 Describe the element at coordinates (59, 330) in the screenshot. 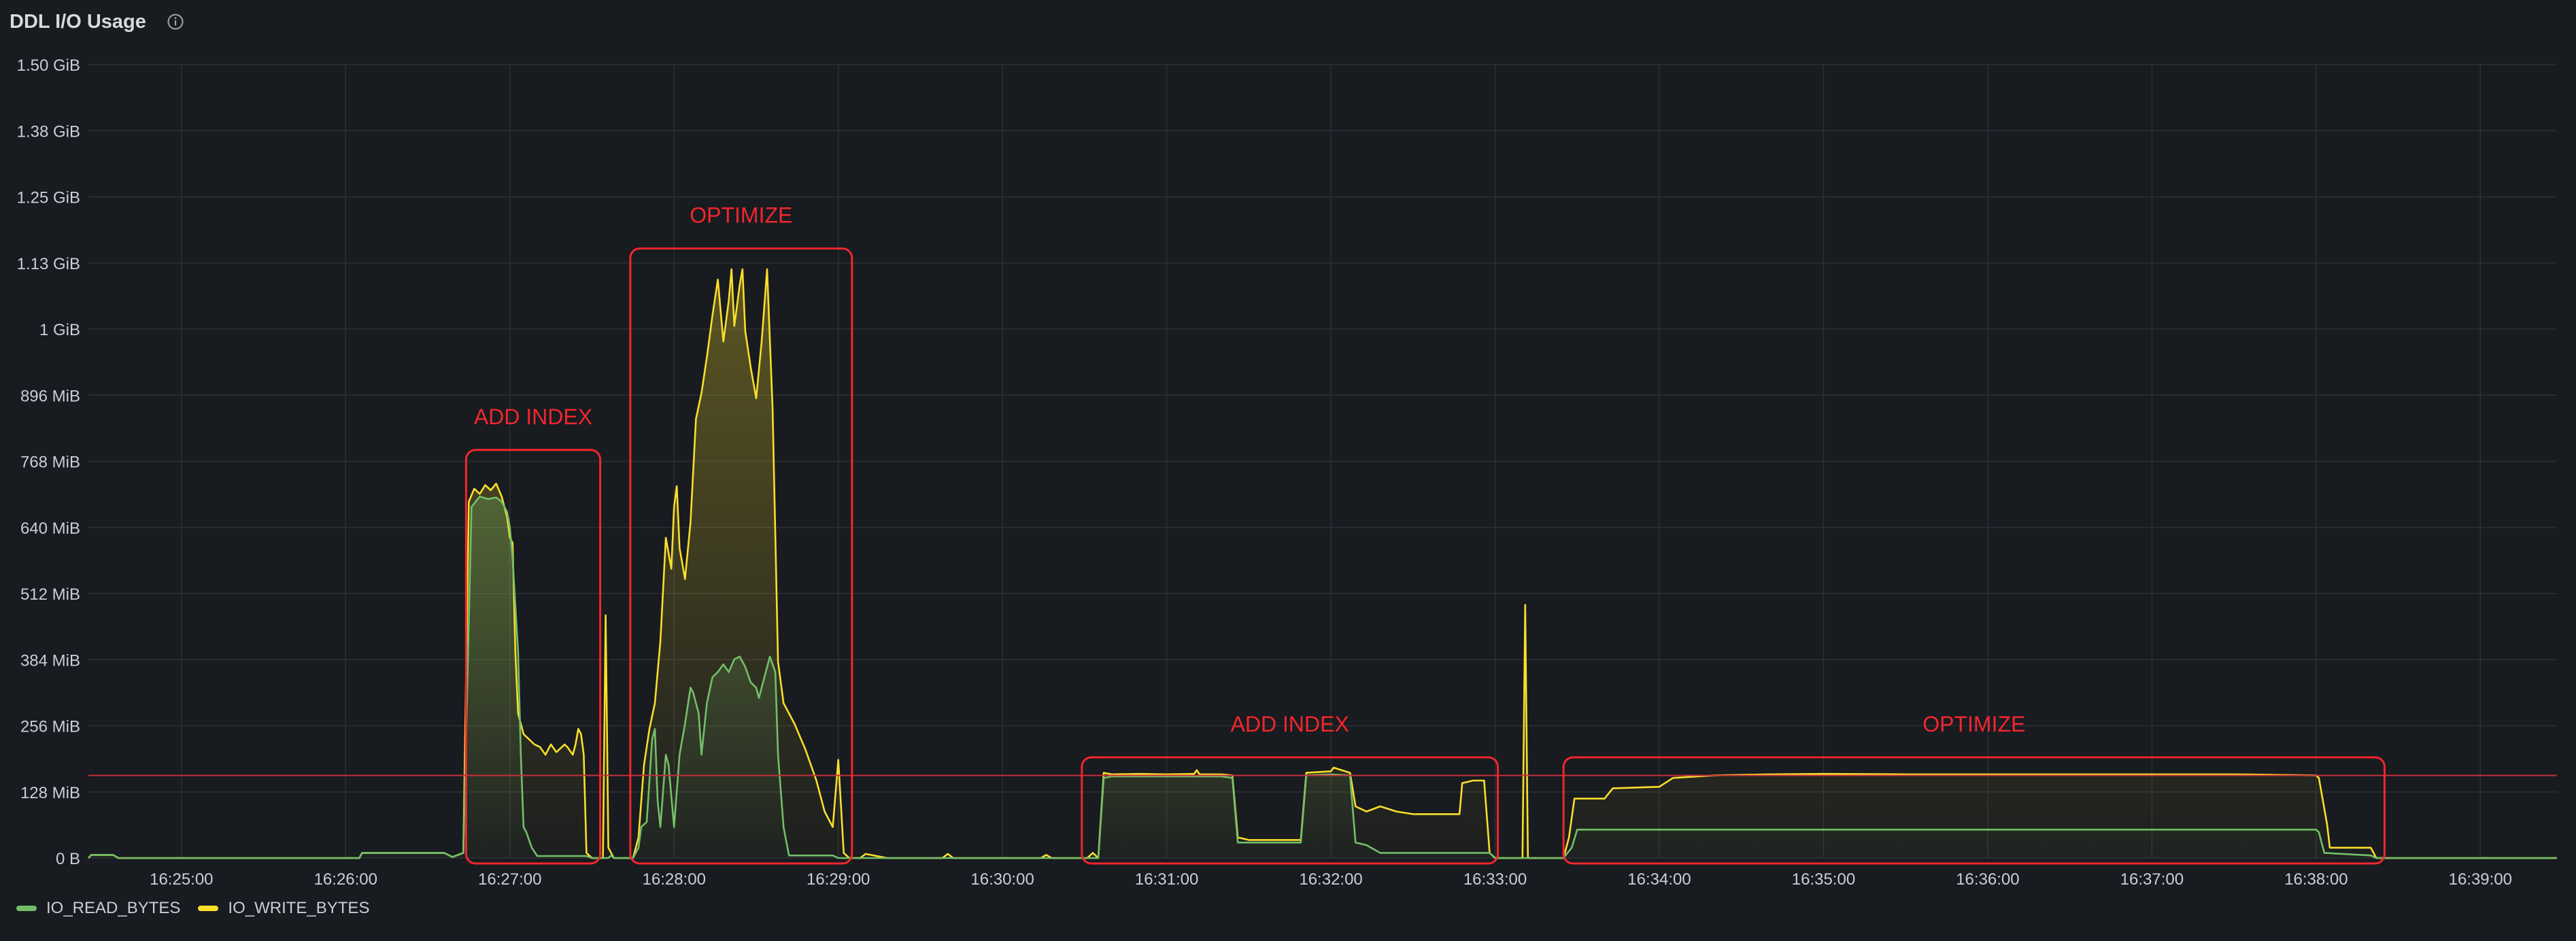

I see `y-tick-label: 1 GiB` at that location.